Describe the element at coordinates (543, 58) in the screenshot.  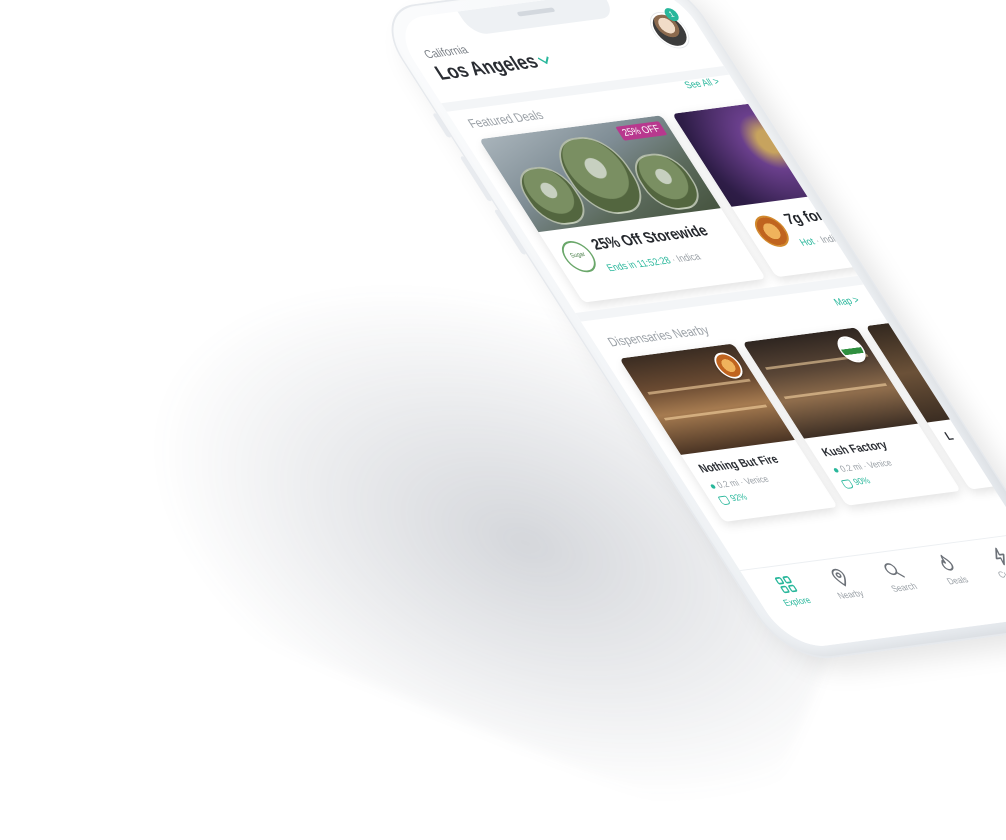
I see `chevron-down-icon` at that location.